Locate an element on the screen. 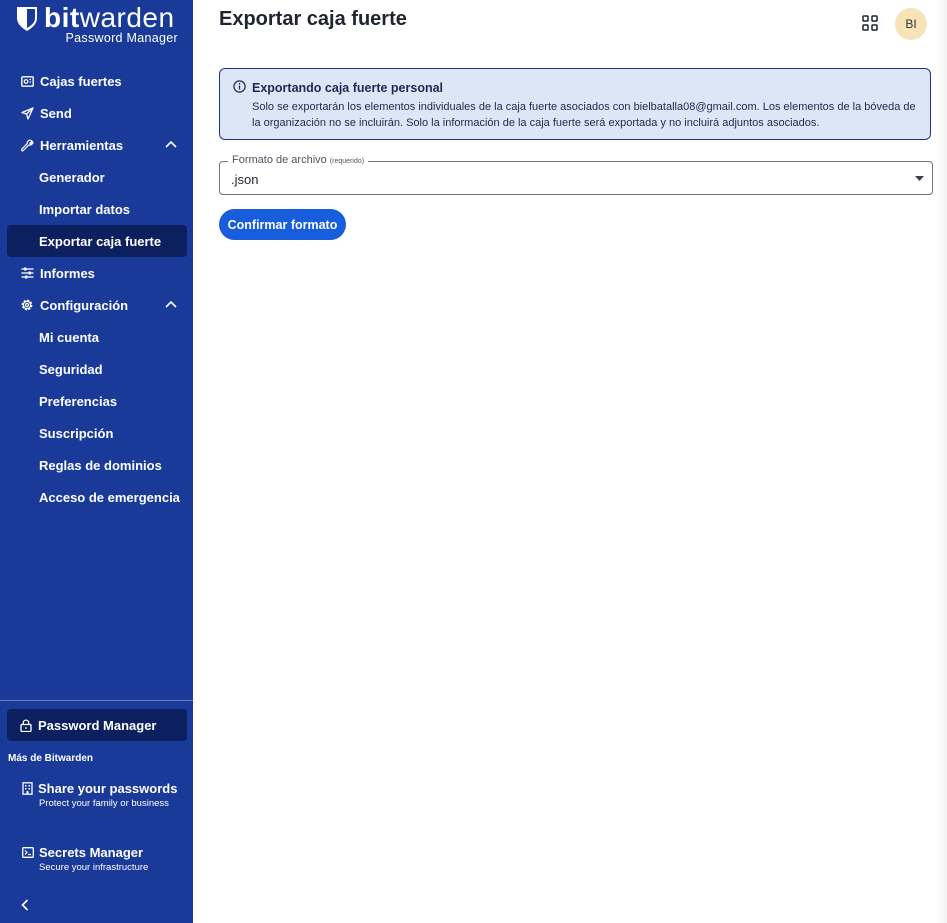  callout-title: Exportando caja fuerte personal is located at coordinates (348, 88).